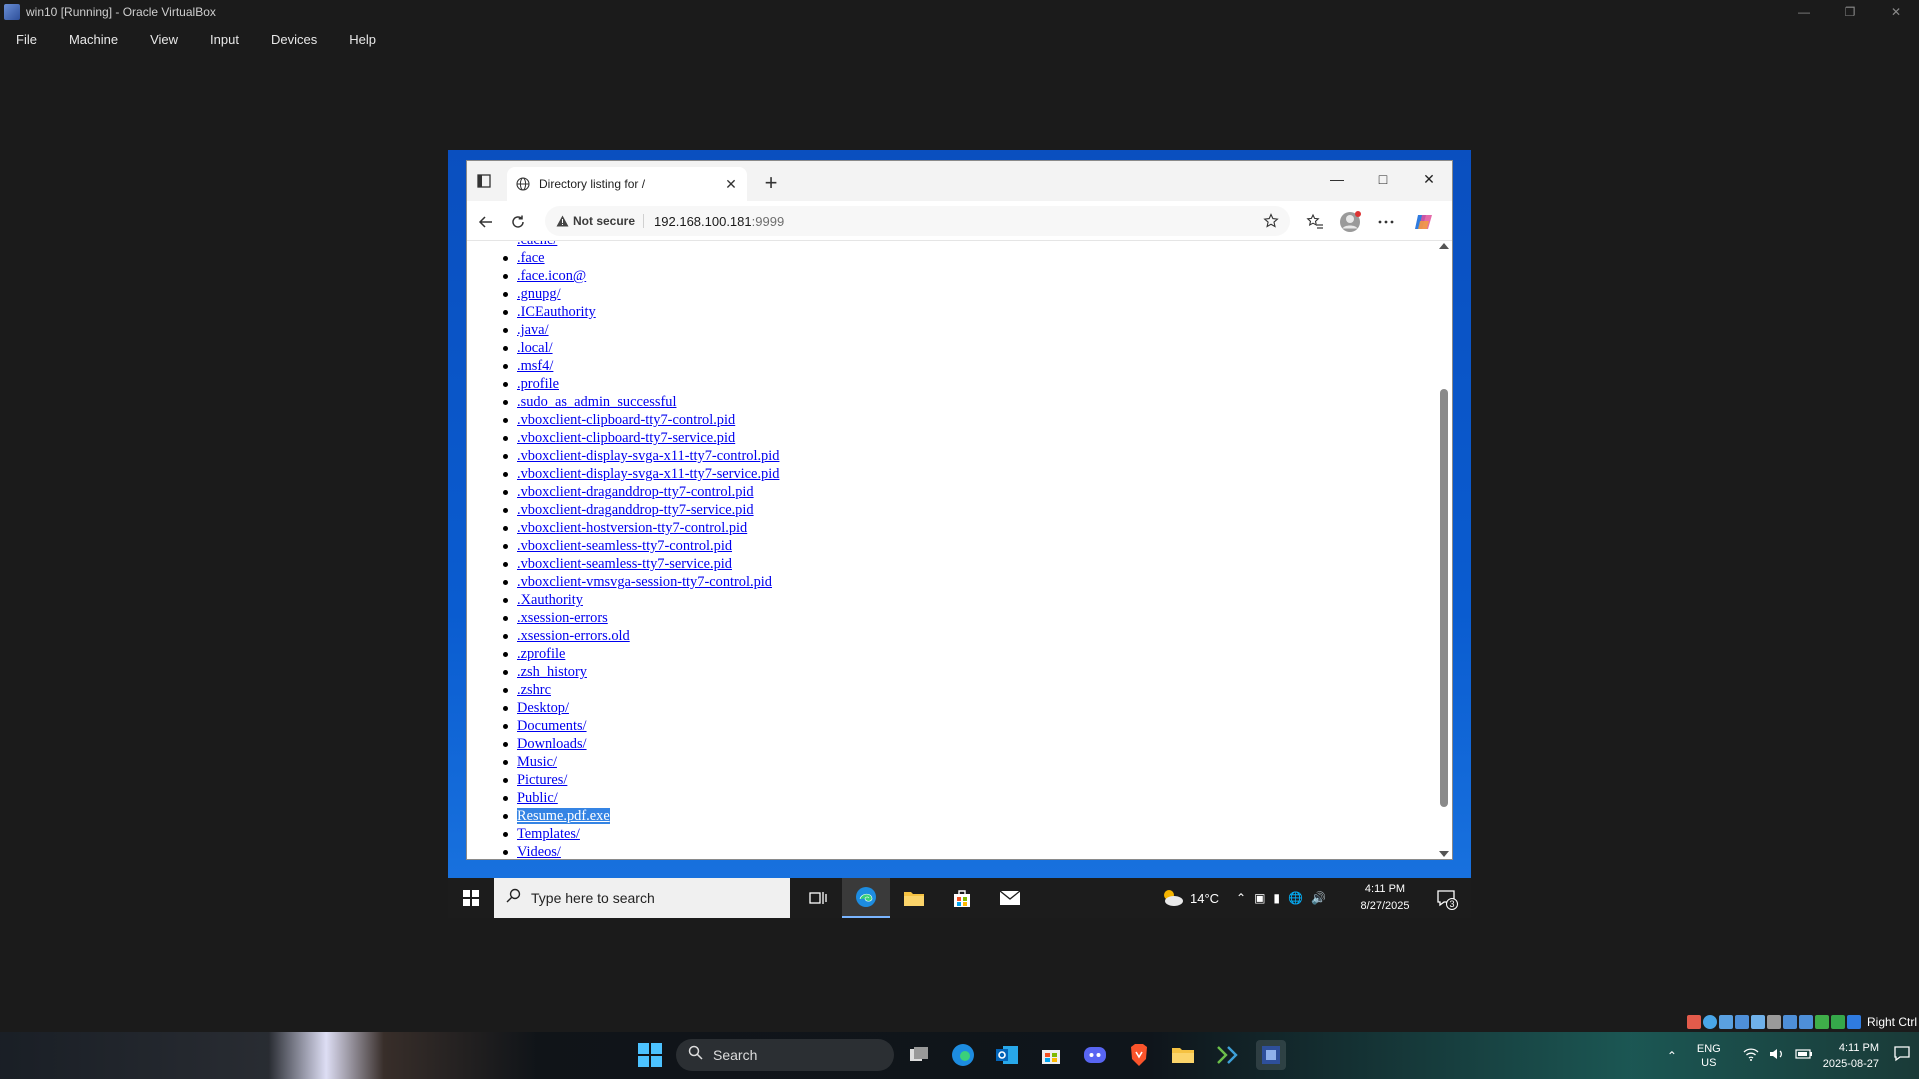 The height and width of the screenshot is (1079, 1919). Describe the element at coordinates (818, 898) in the screenshot. I see `task-view-icon` at that location.